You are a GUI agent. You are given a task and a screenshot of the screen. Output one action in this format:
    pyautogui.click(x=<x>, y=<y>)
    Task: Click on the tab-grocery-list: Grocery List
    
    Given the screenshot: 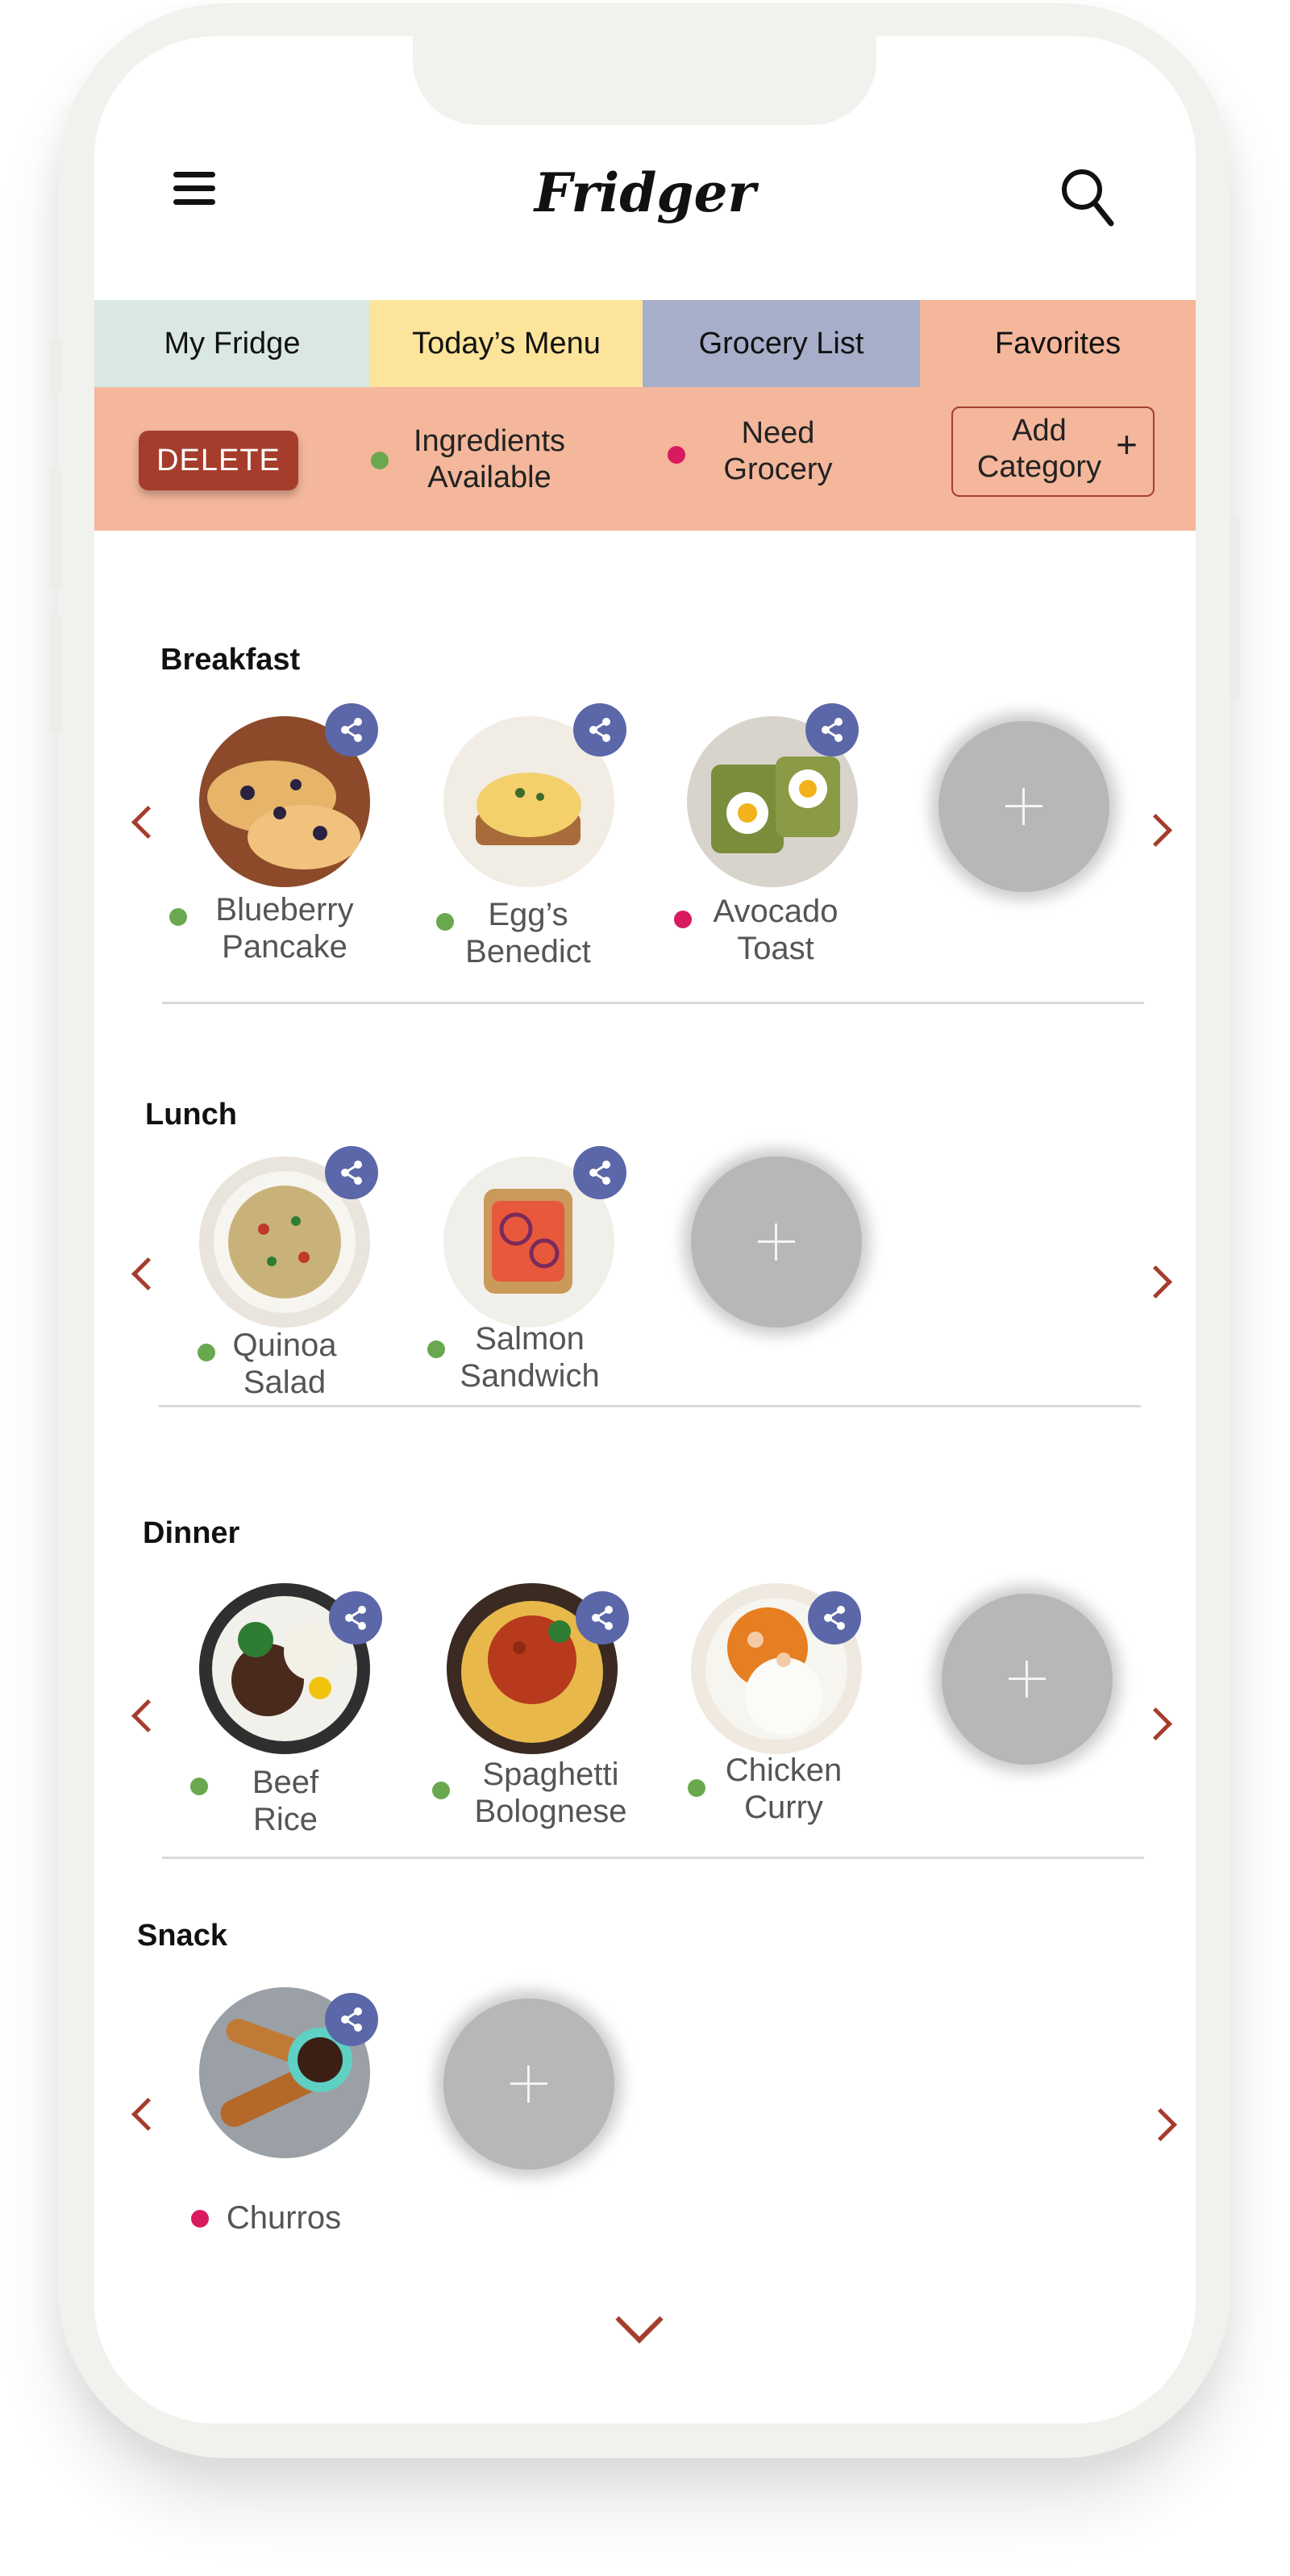 What is the action you would take?
    pyautogui.click(x=781, y=343)
    